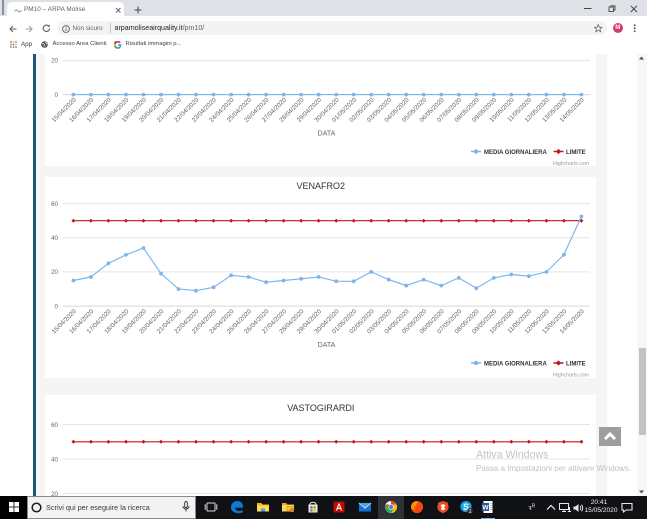 This screenshot has height=519, width=647. What do you see at coordinates (321, 186) in the screenshot?
I see `svg-text: VENAFRO2` at bounding box center [321, 186].